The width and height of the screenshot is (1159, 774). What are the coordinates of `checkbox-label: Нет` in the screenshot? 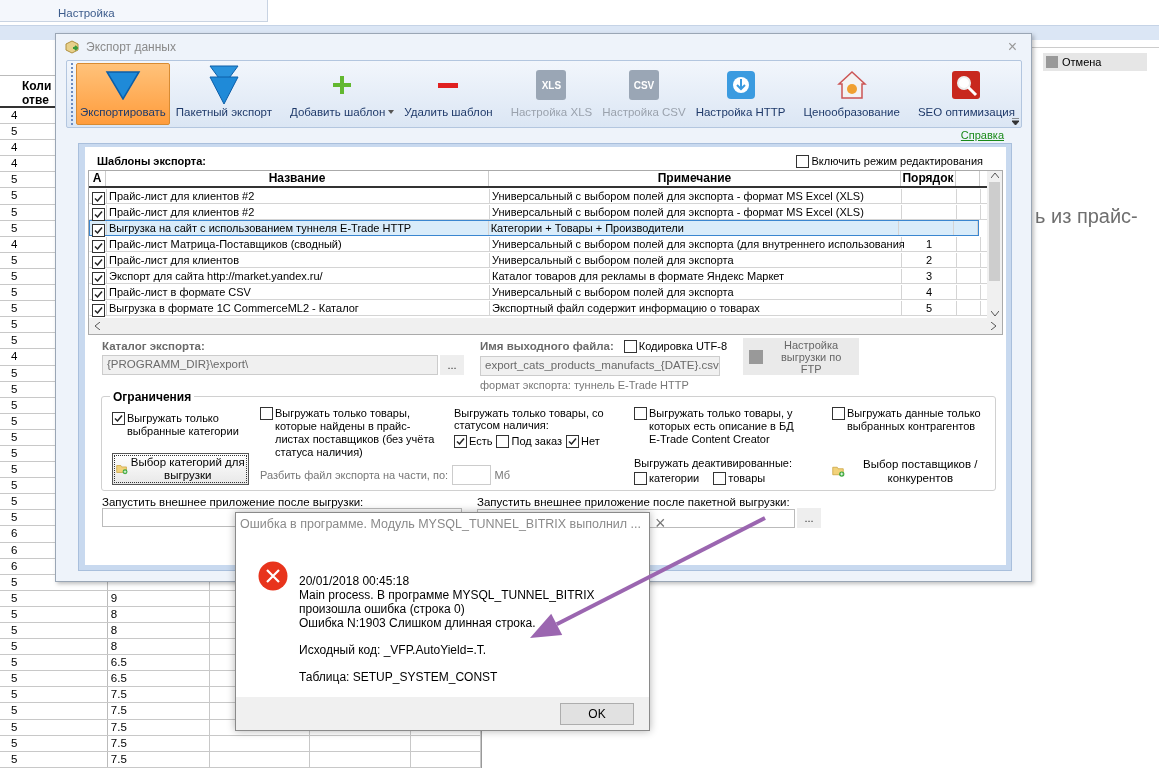 It's located at (590, 441).